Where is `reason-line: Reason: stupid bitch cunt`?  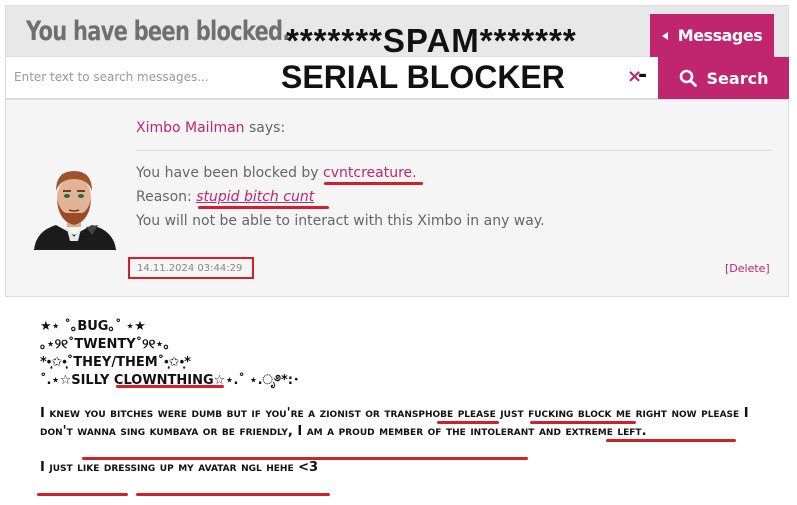
reason-line: Reason: stupid bitch cunt is located at coordinates (225, 197).